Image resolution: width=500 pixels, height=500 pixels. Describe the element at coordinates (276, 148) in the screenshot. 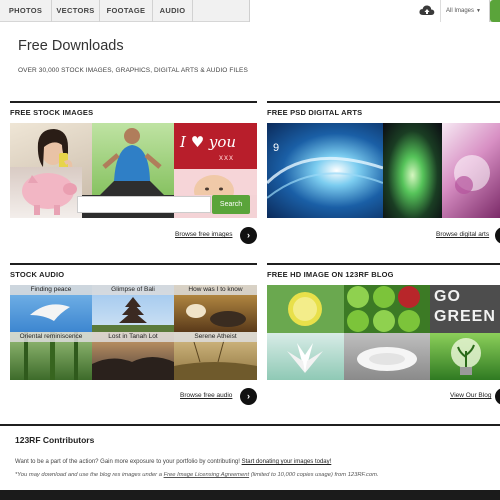

I see `svg-text: 9` at that location.